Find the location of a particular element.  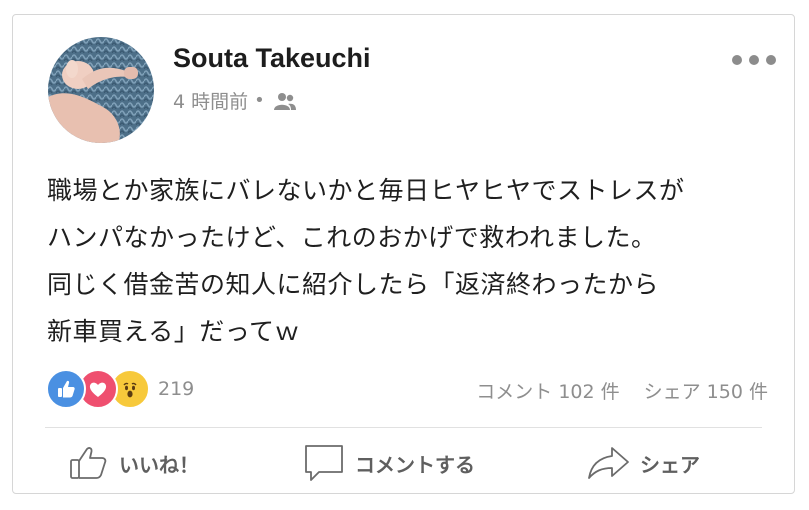

post-text-line: 同じく借金苦の知人に紹介したら「返済終わったから is located at coordinates (353, 284).